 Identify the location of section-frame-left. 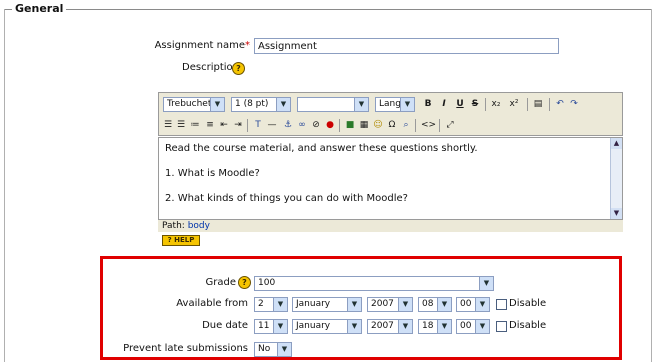
(4, 185).